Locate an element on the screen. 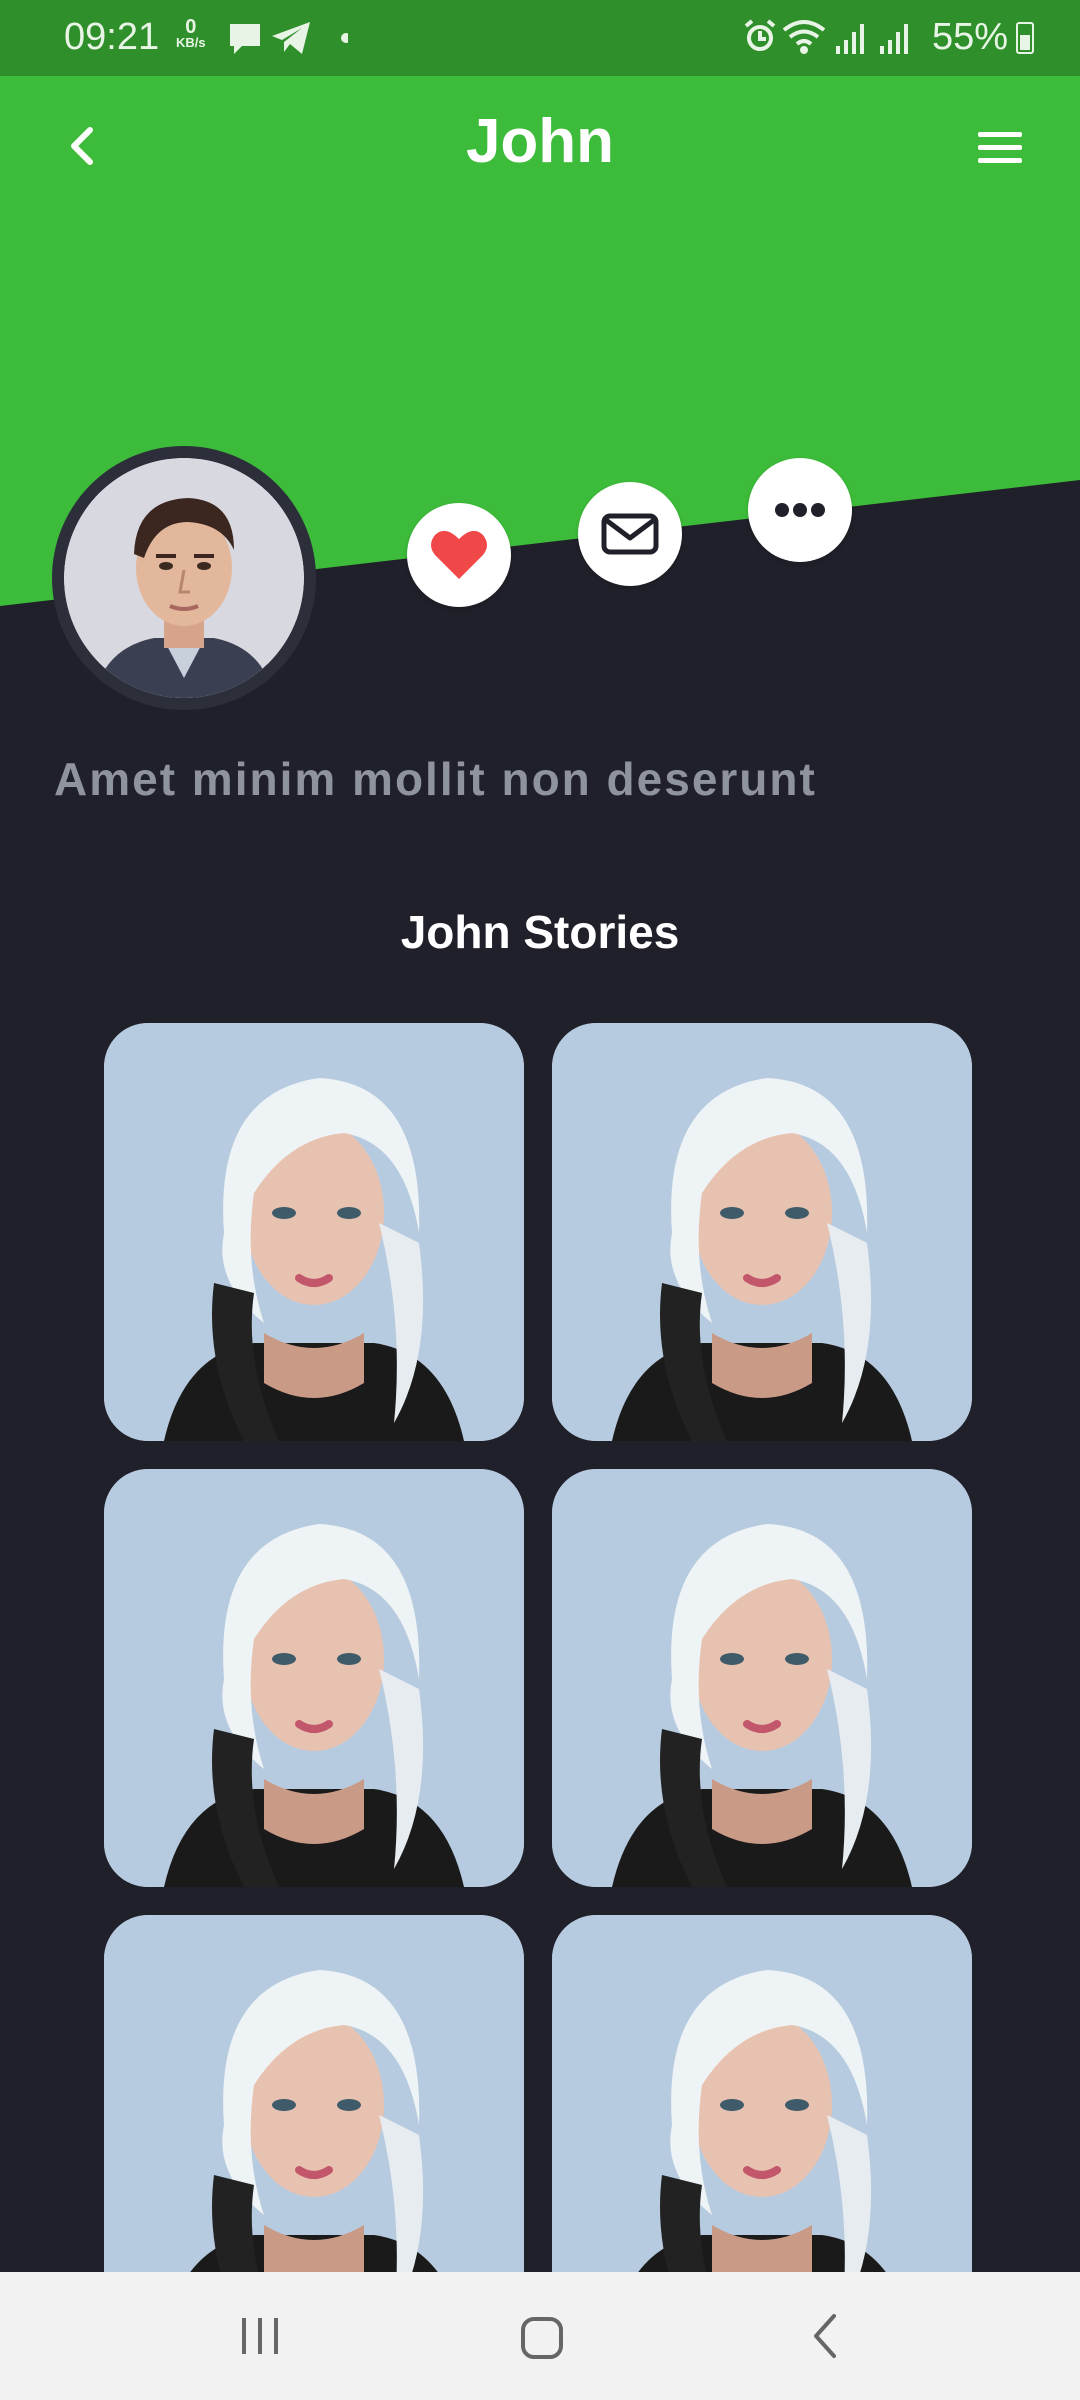  status-left-icons is located at coordinates (289, 42).